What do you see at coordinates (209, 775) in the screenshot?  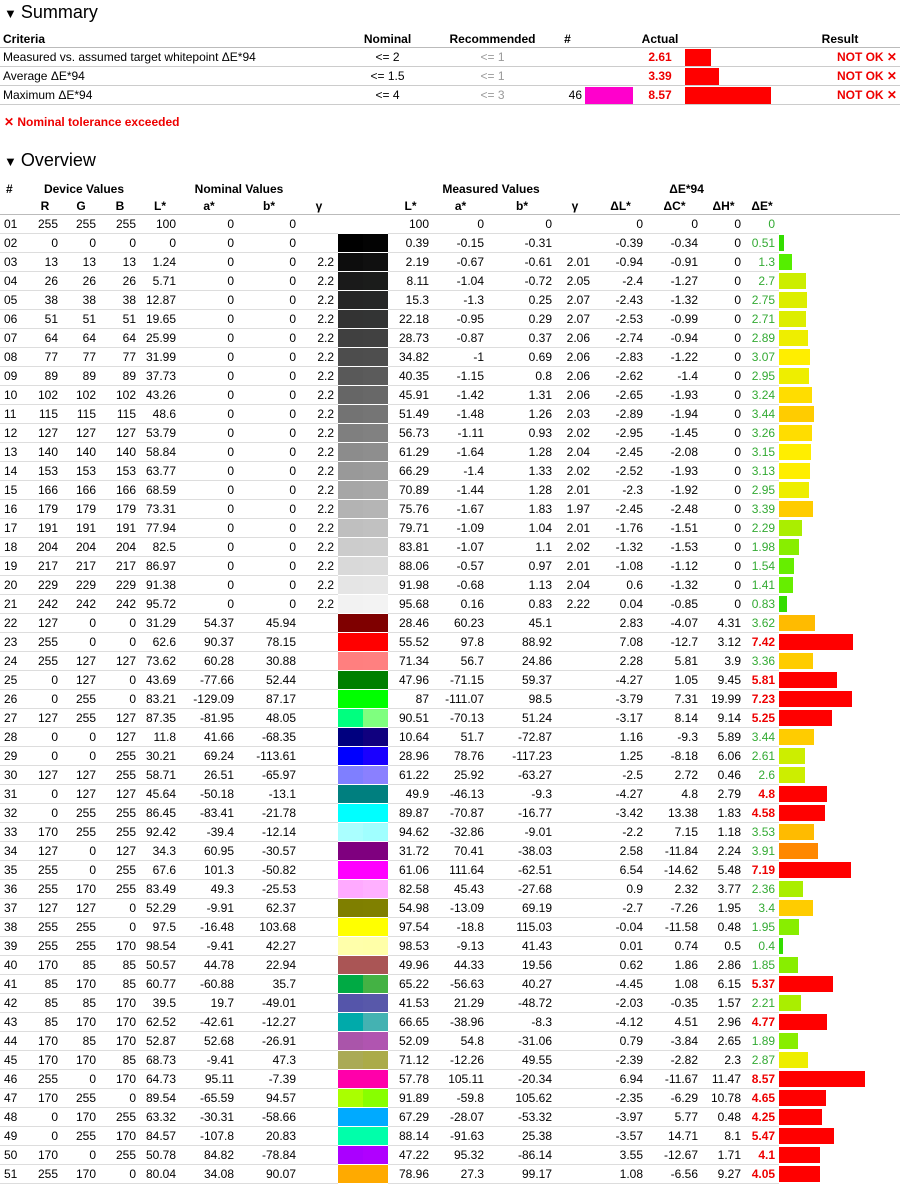 I see `na-cell: 26.51` at bounding box center [209, 775].